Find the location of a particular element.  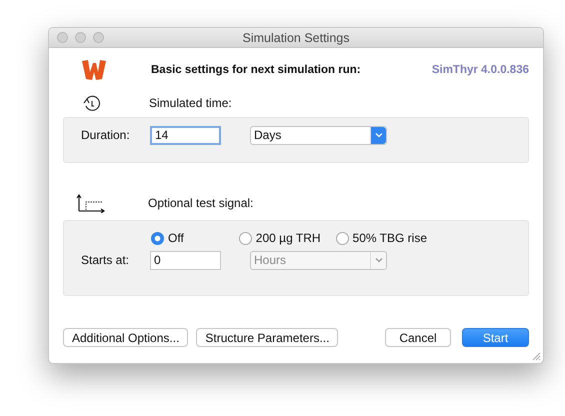

duration-field: 14 is located at coordinates (185, 135).